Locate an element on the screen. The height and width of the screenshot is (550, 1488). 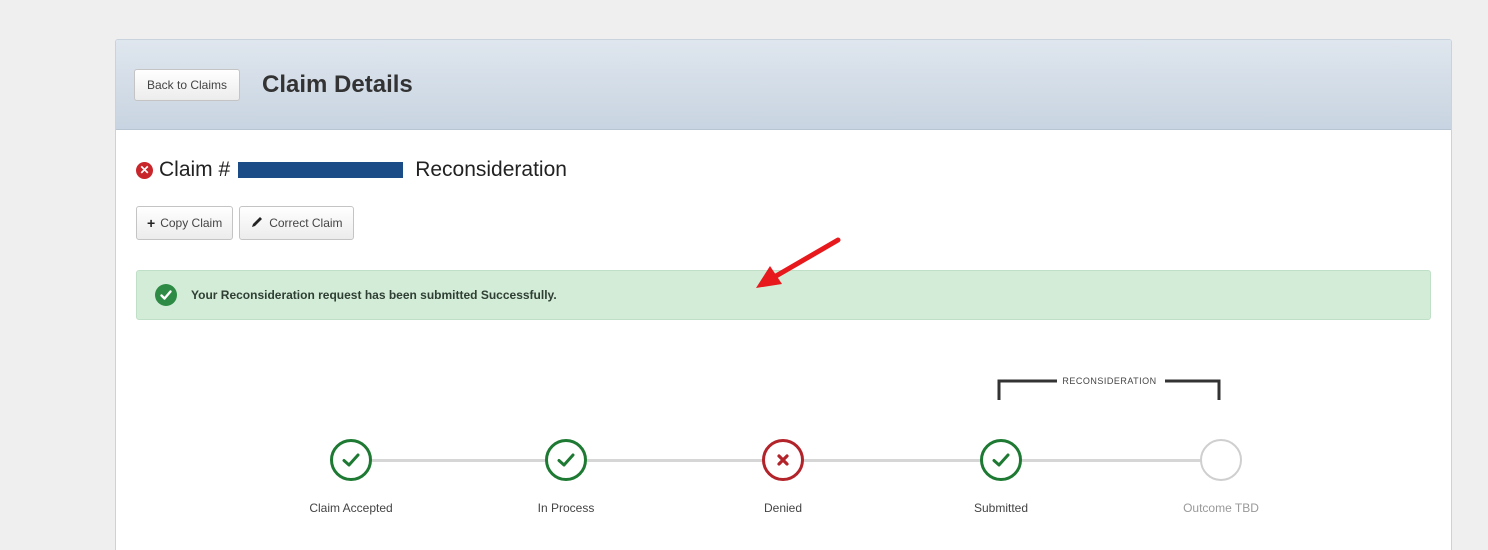
claim-number-label: Claim # is located at coordinates (195, 169).